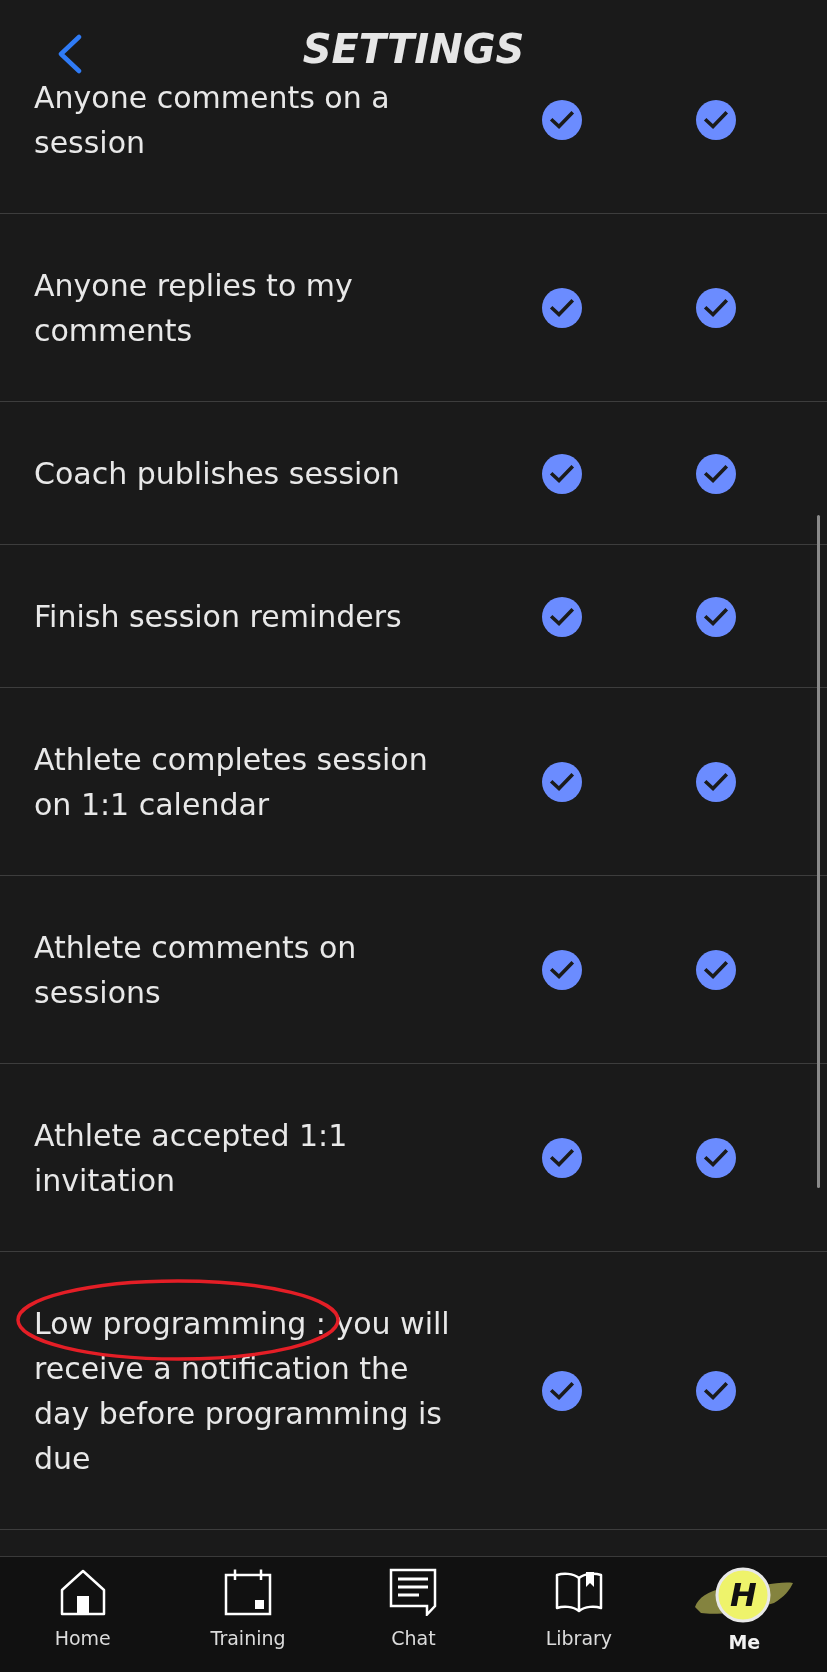 Image resolution: width=827 pixels, height=1672 pixels. I want to click on calendar-icon, so click(248, 1592).